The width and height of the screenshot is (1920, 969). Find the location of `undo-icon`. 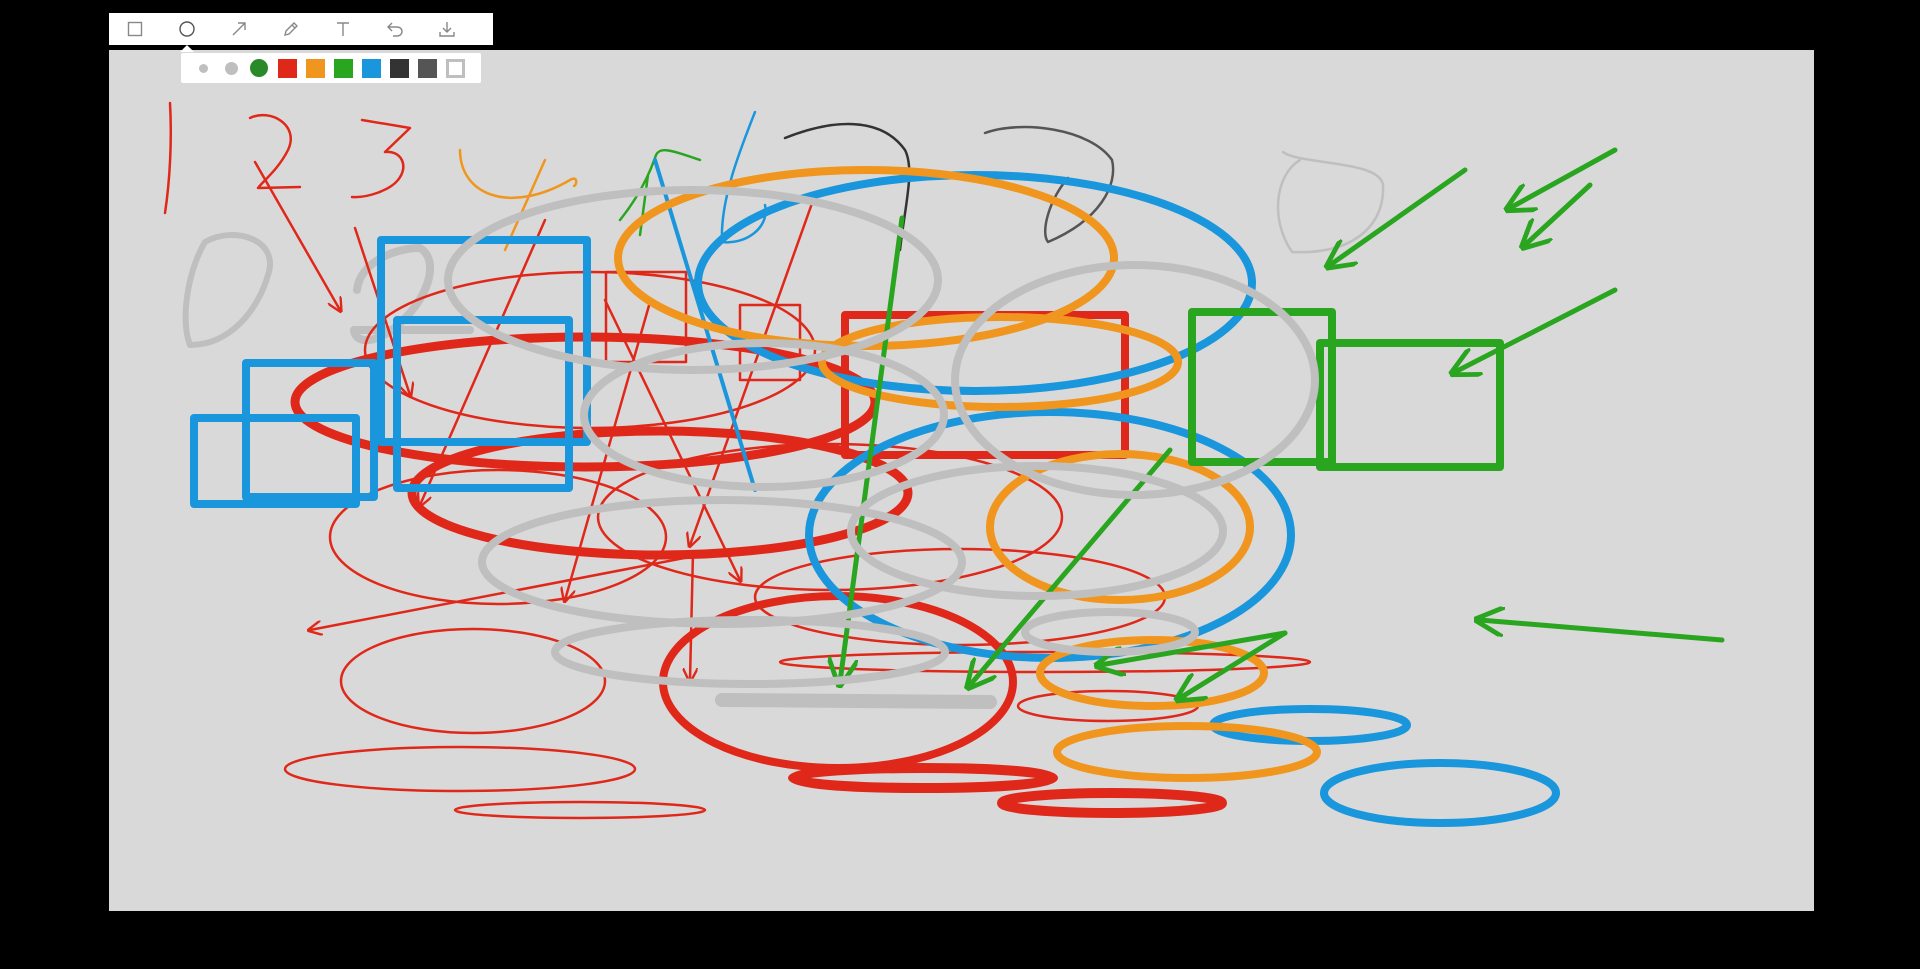

undo-icon is located at coordinates (395, 29).